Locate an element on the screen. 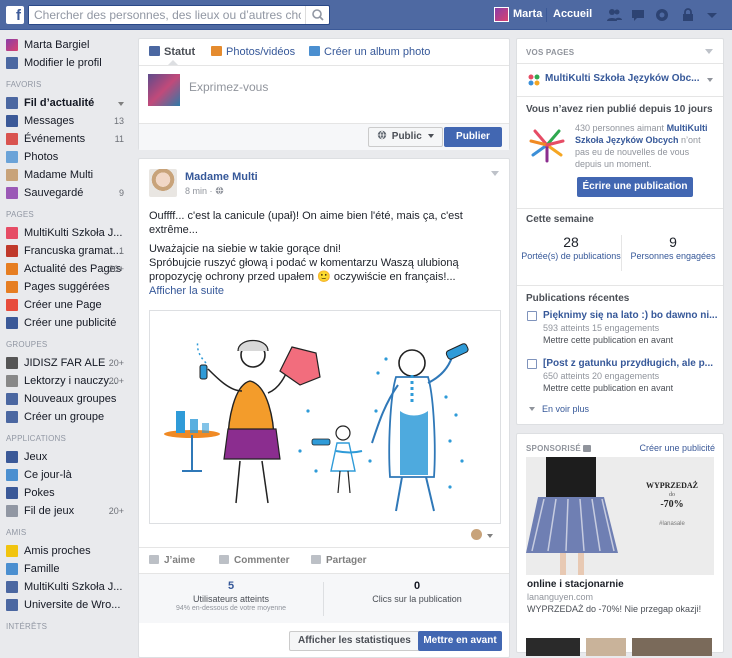 The image size is (732, 658). edit-profile-link: Modifier le profil is located at coordinates (67, 63).